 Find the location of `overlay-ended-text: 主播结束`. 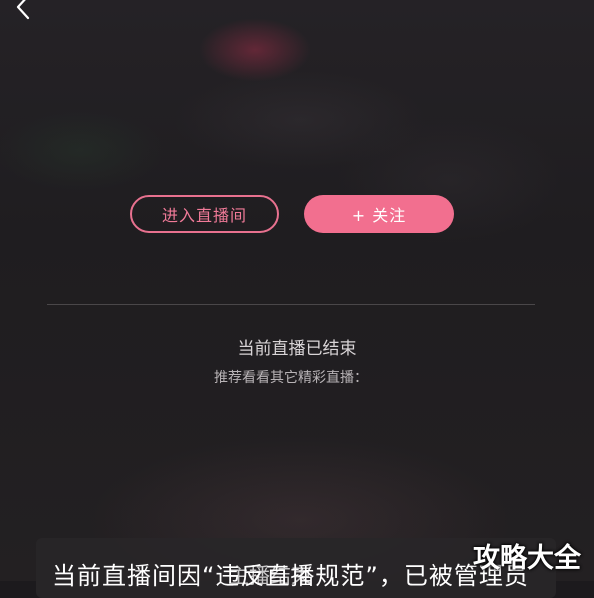

overlay-ended-text: 主播结束 is located at coordinates (270, 576).